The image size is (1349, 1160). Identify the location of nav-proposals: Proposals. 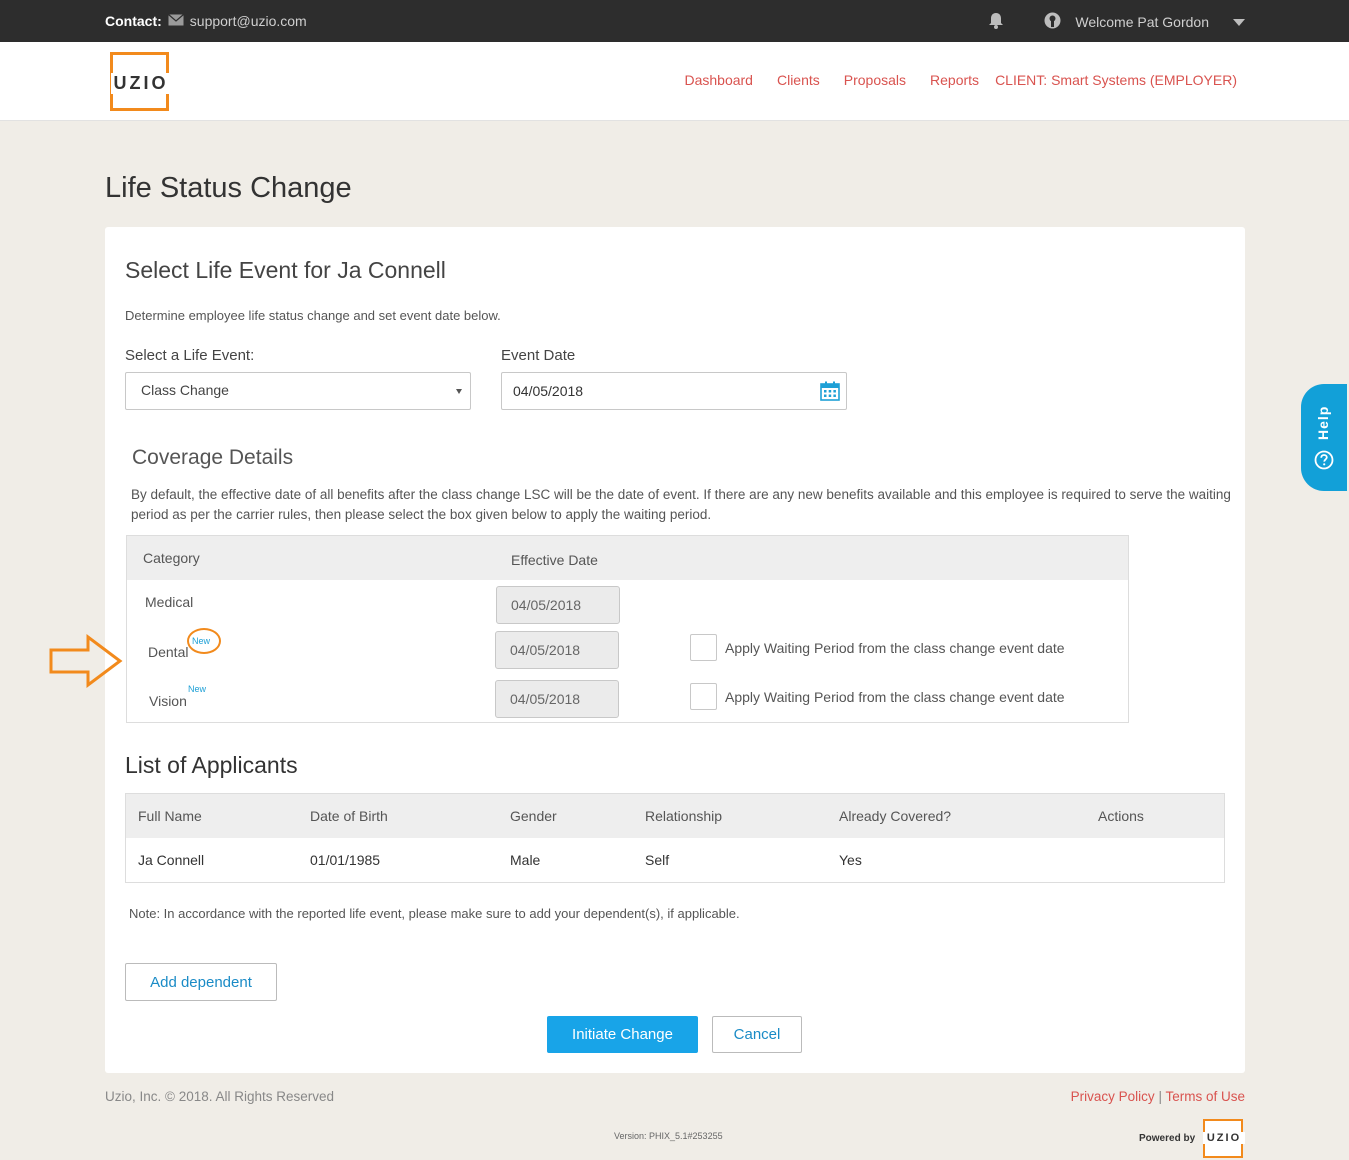
(875, 80).